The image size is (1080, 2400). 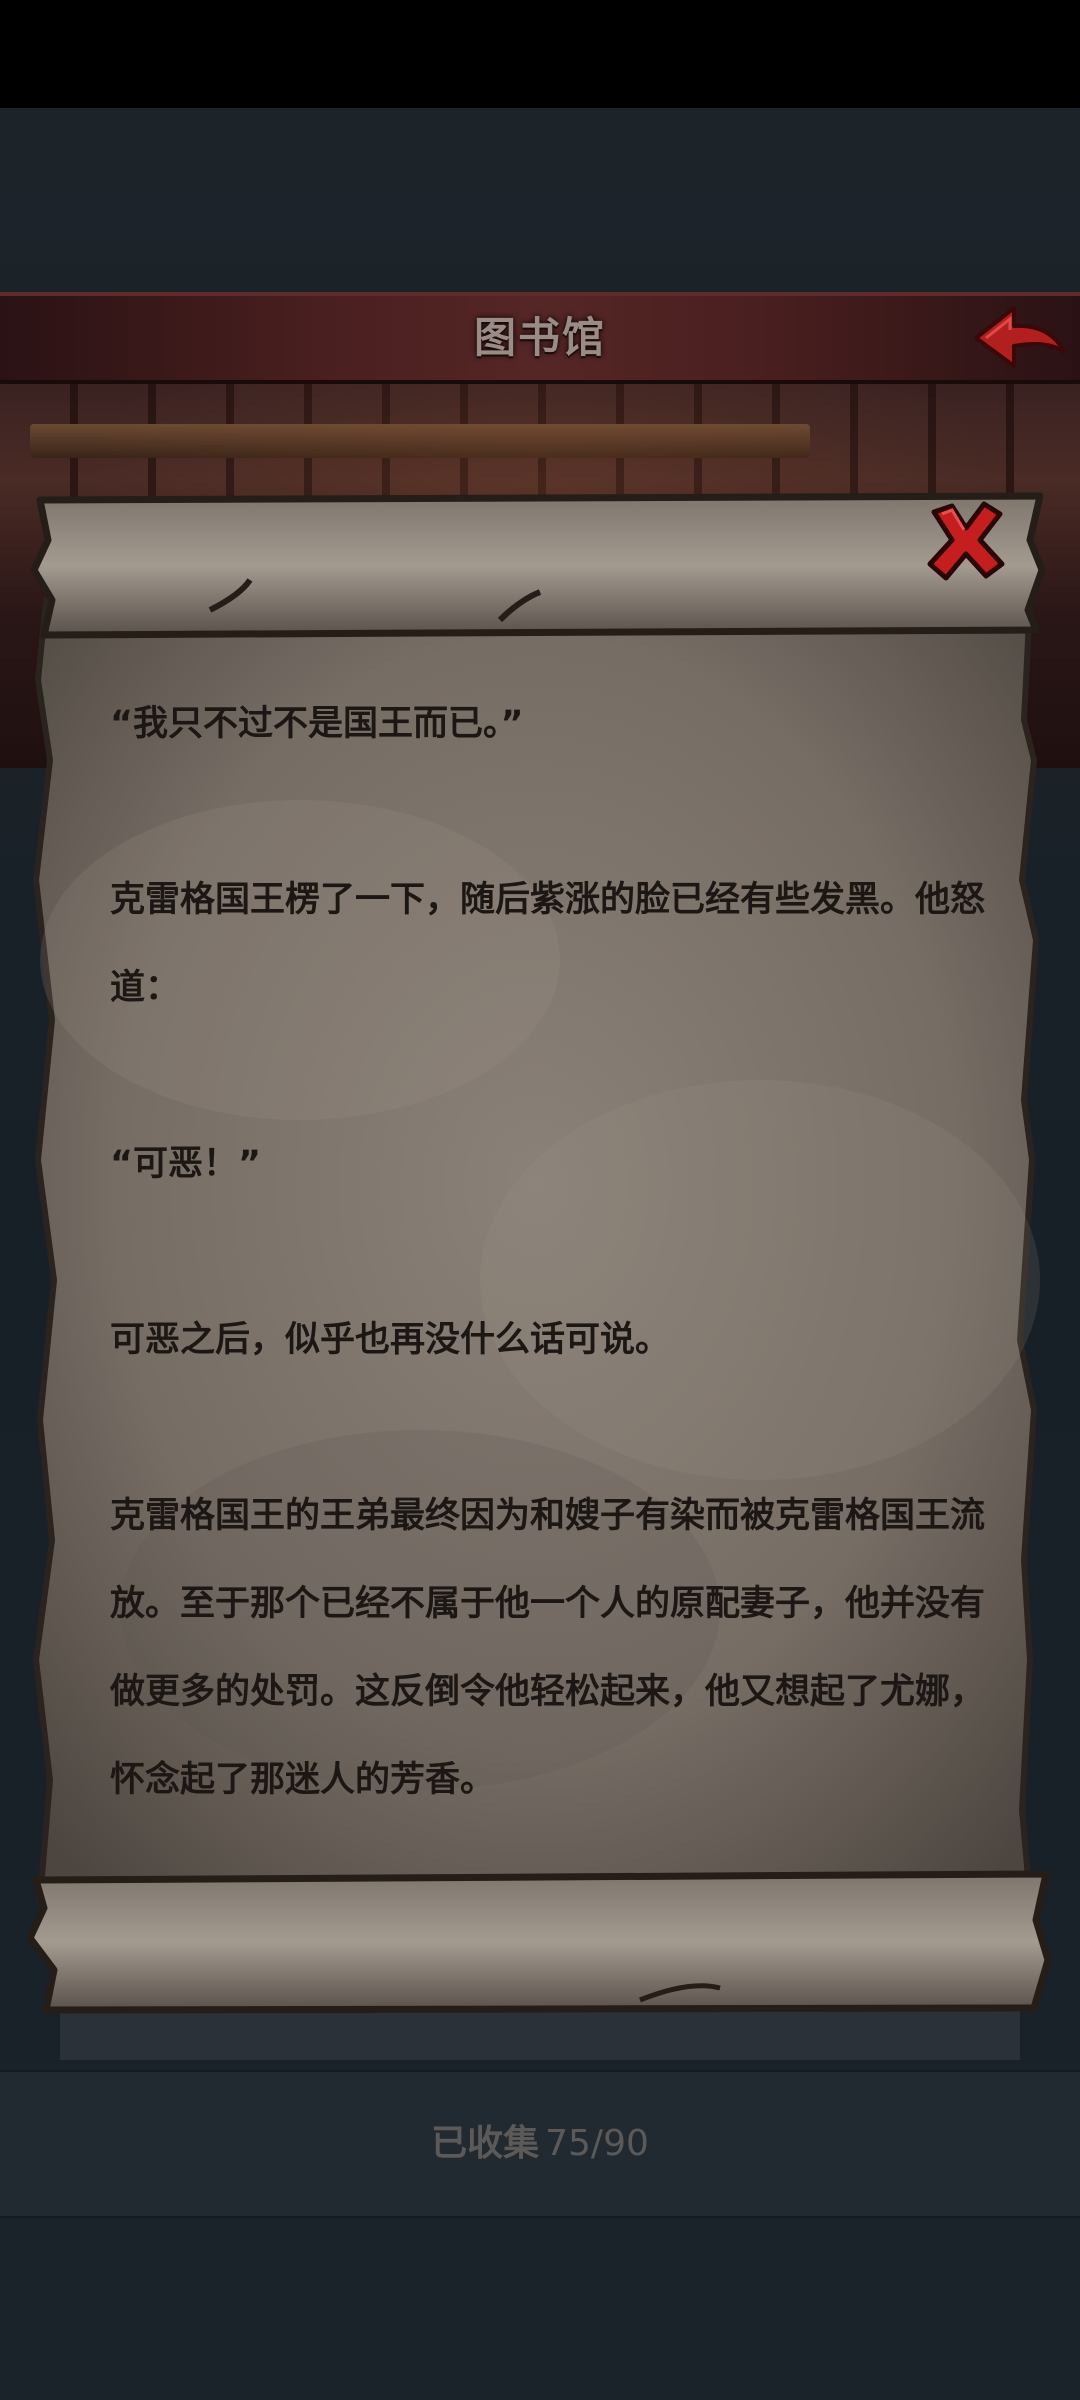 What do you see at coordinates (317, 724) in the screenshot?
I see `story-paragraph-1: “我只不过不是国王而已。”` at bounding box center [317, 724].